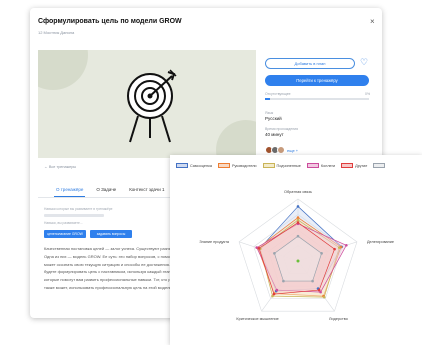 Image resolution: width=422 pixels, height=345 pixels. What do you see at coordinates (372, 22) in the screenshot?
I see `close-icon: ×` at bounding box center [372, 22].